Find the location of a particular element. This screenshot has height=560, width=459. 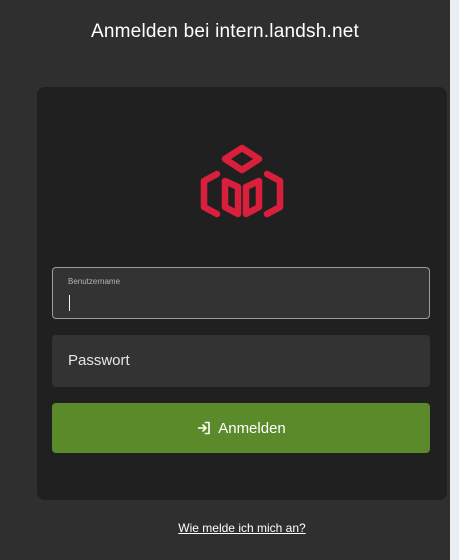

help-link: Wie melde ich mich an? is located at coordinates (229, 528).